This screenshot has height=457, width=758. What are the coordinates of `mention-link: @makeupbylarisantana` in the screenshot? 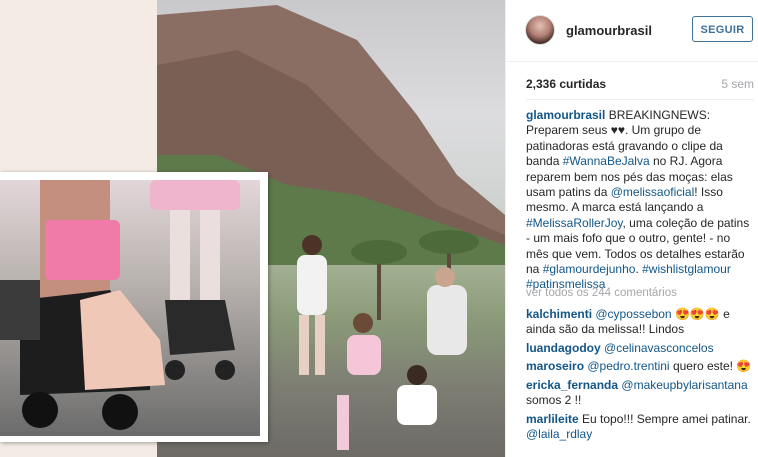 It's located at (684, 385).